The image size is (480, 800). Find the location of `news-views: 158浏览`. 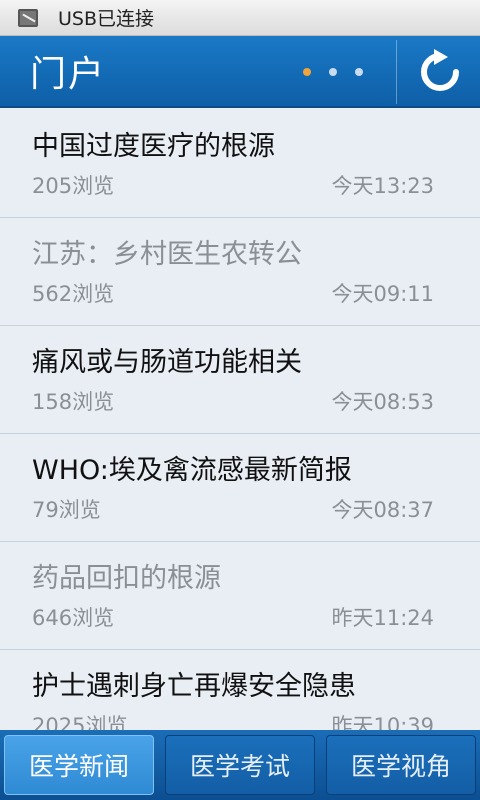

news-views: 158浏览 is located at coordinates (73, 402).